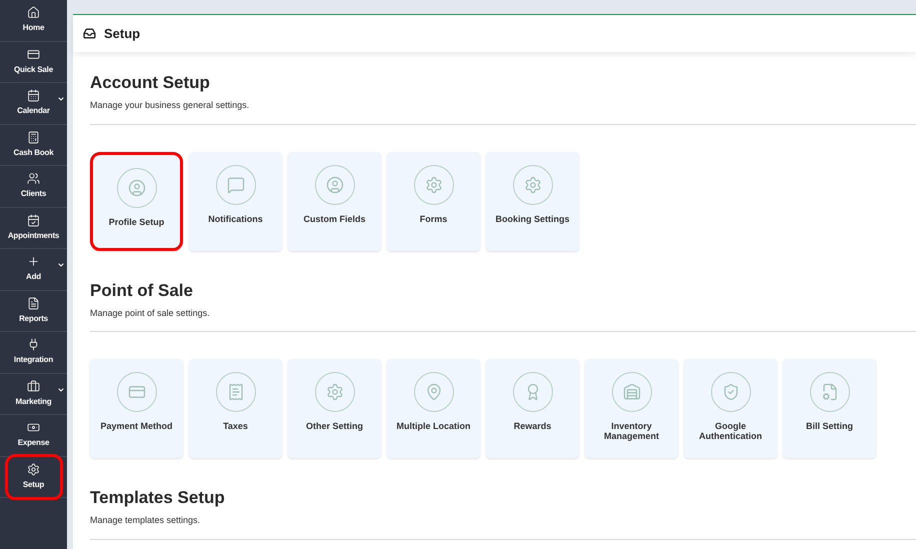  I want to click on plus-icon, so click(33, 261).